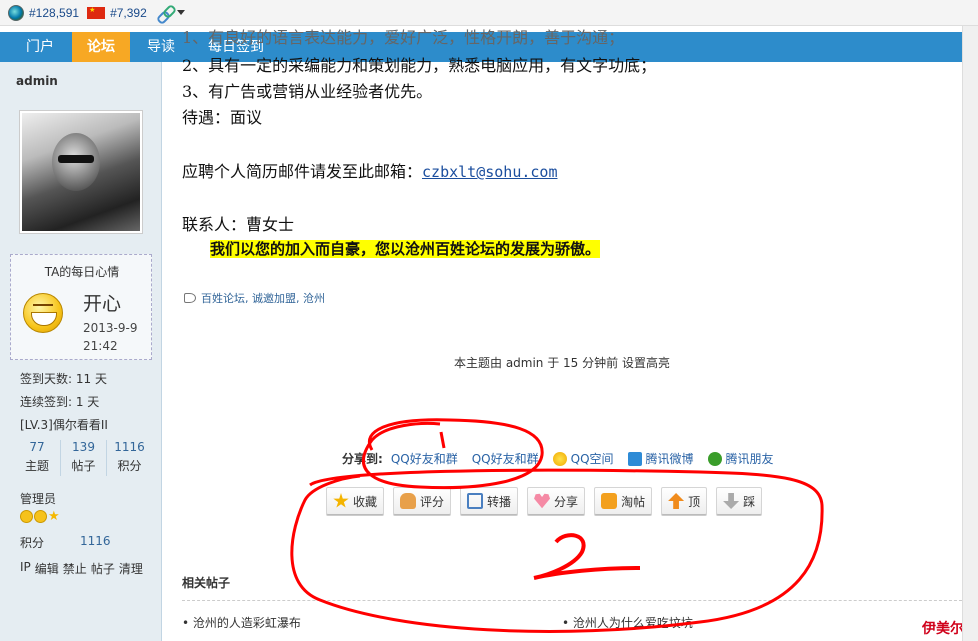  I want to click on collect-icon, so click(609, 501).